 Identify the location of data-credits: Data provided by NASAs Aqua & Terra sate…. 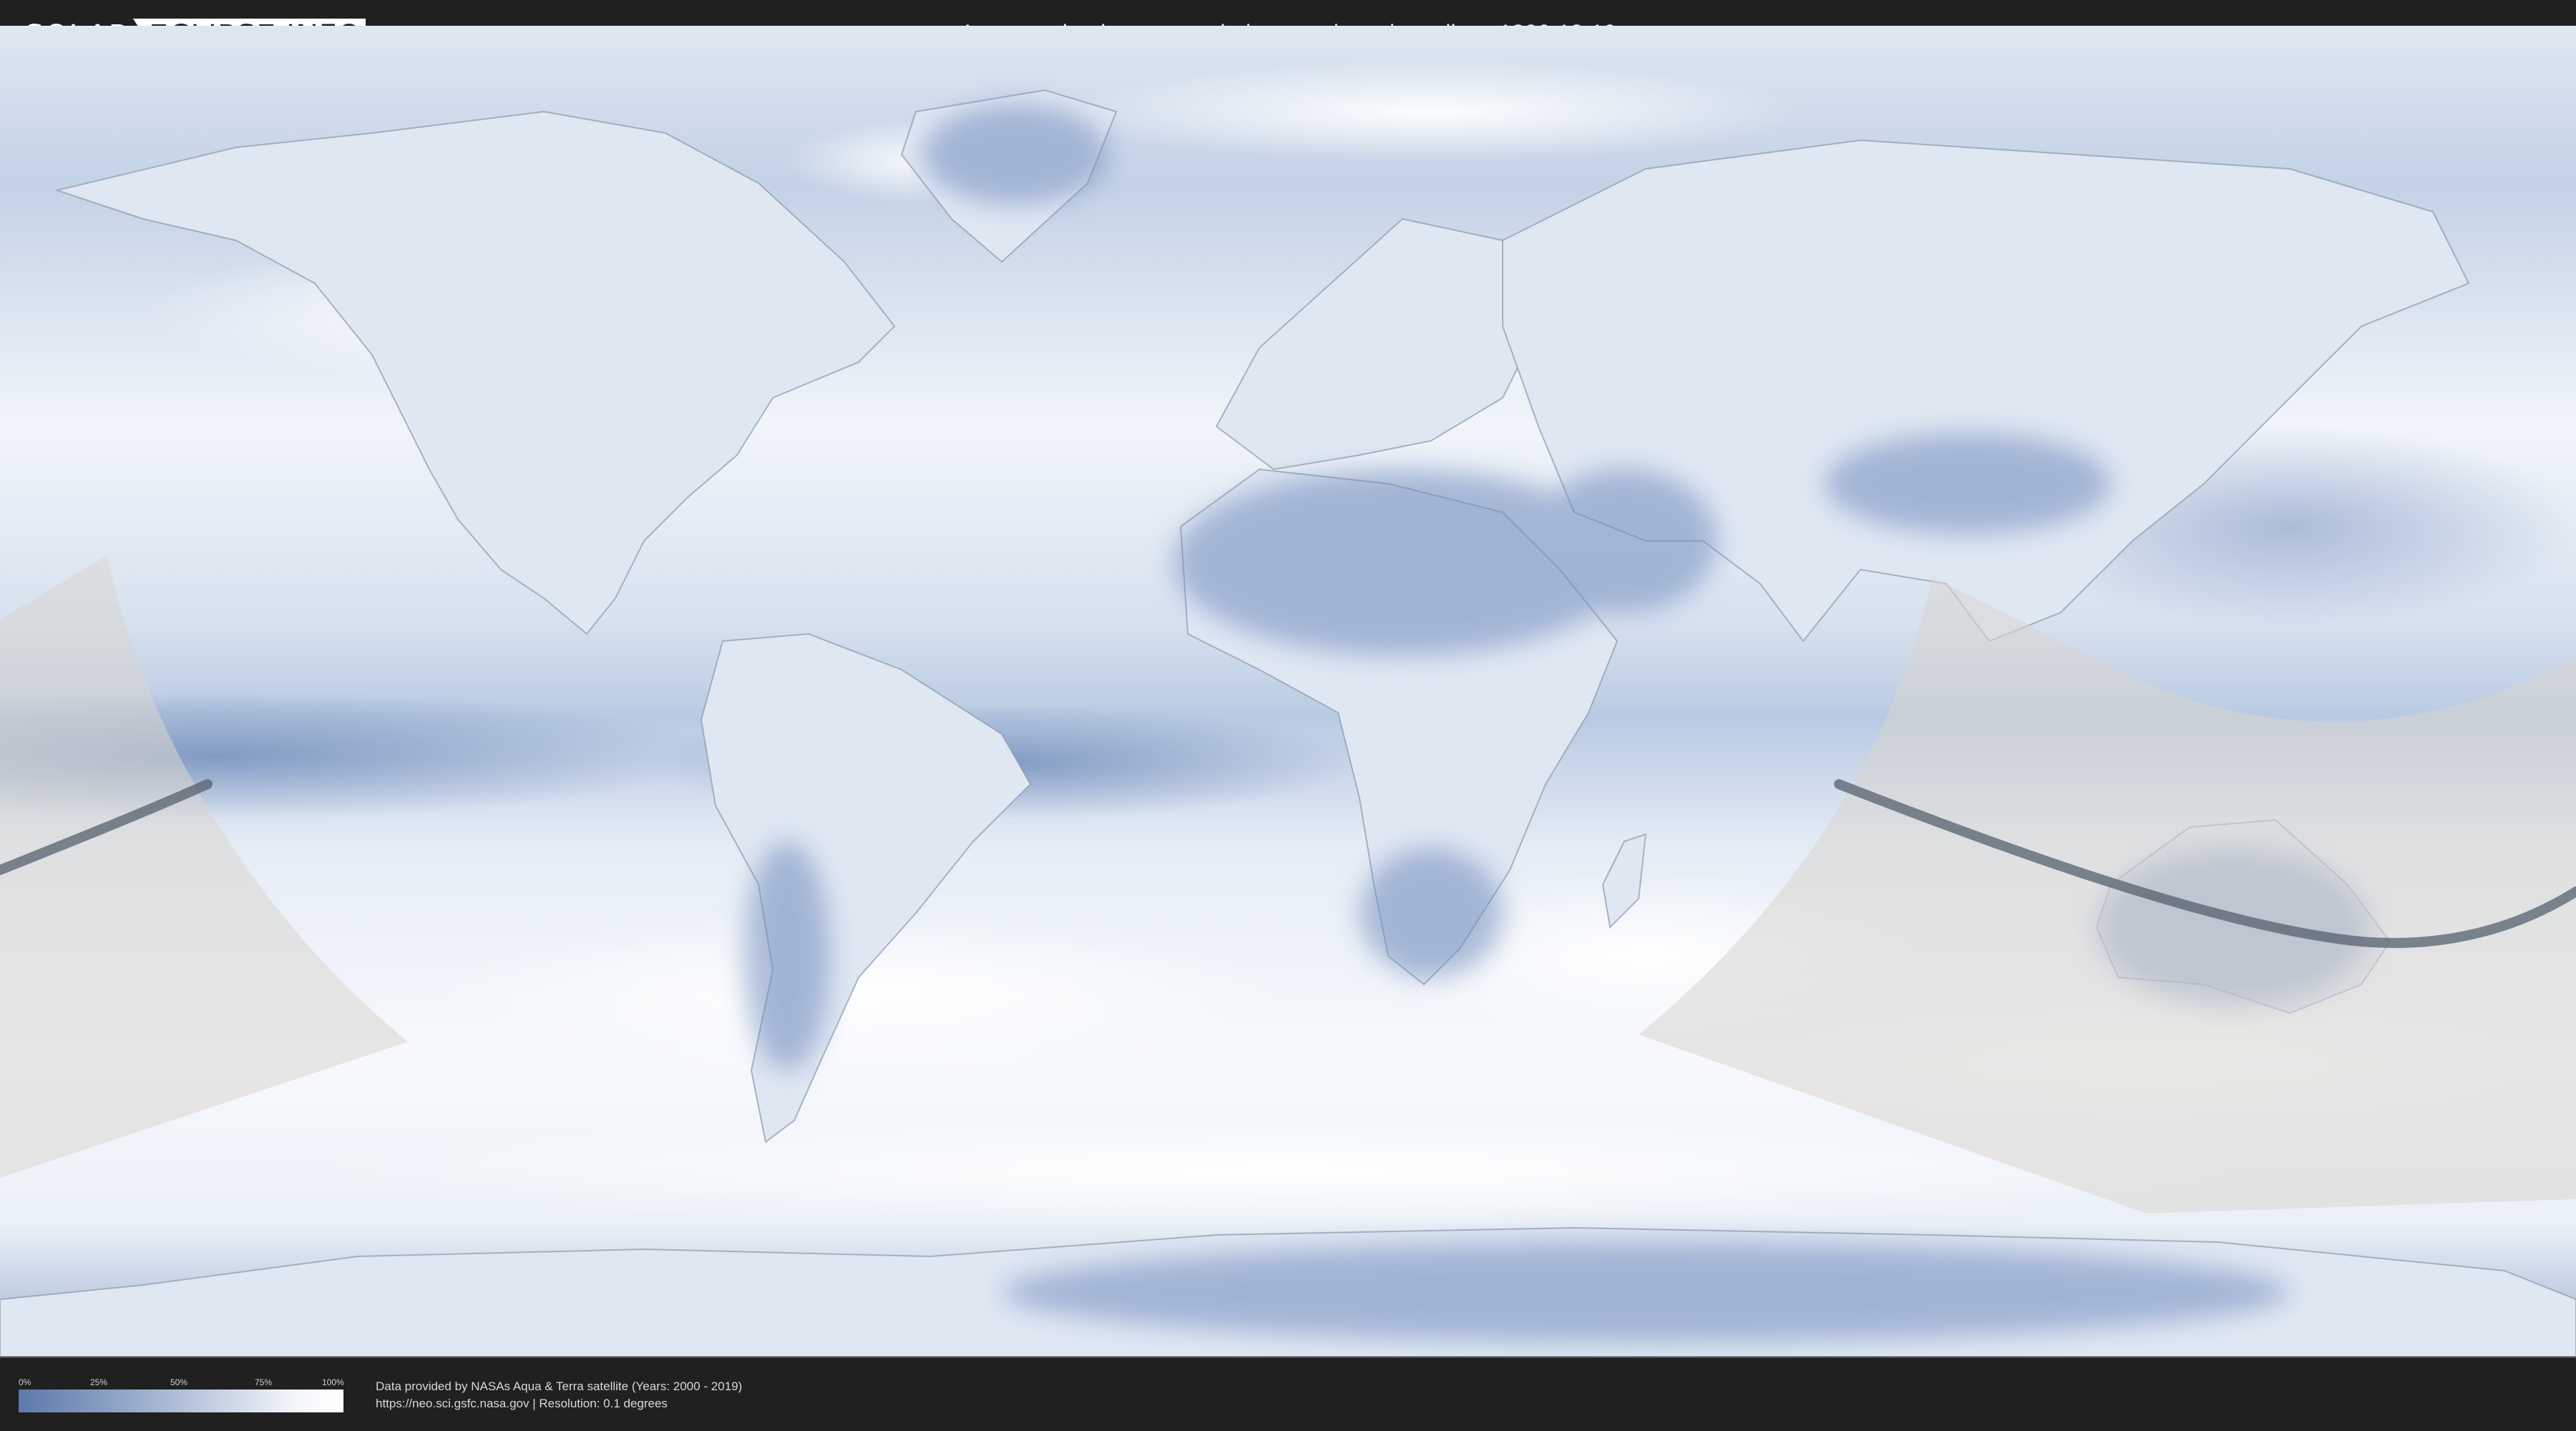
(559, 1395).